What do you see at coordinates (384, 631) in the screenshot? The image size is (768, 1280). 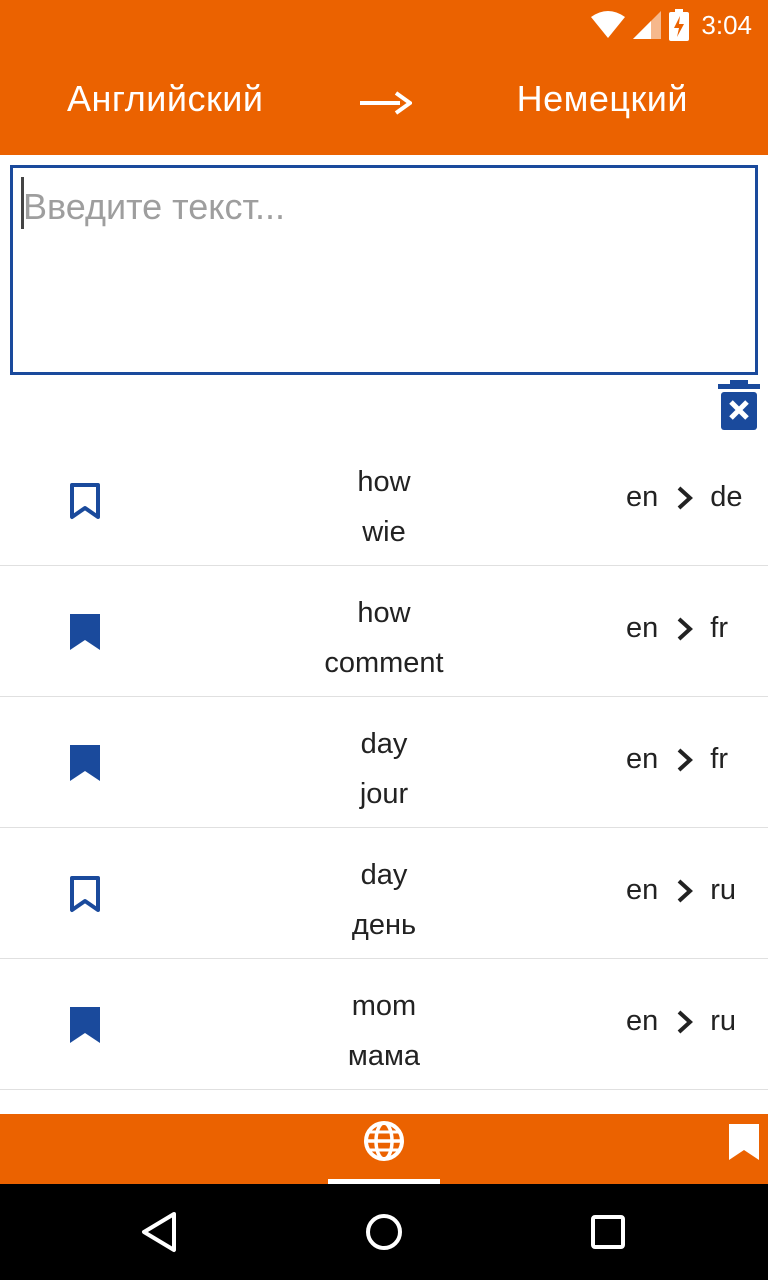 I see `history-row: how comment en fr` at bounding box center [384, 631].